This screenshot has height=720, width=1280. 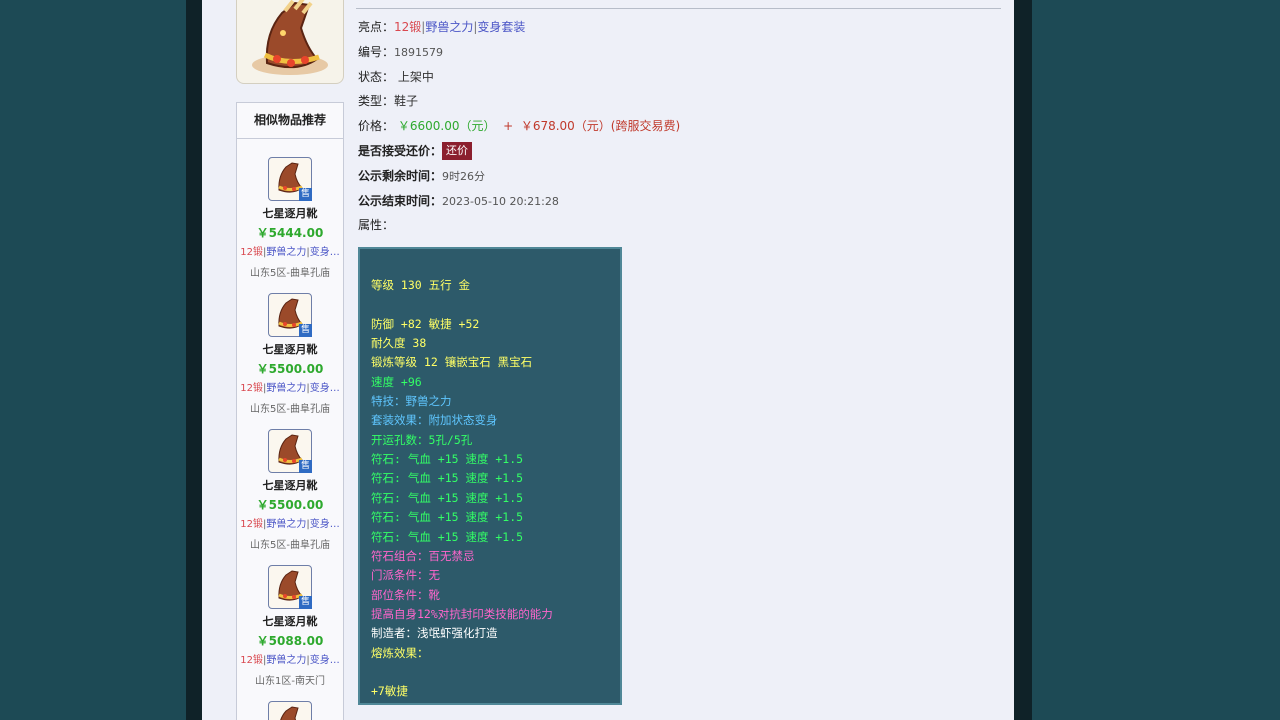 I want to click on price-row: 价格： ￥6600.00（元） + ￥678.00（元）(跨服交易费), so click(x=678, y=128).